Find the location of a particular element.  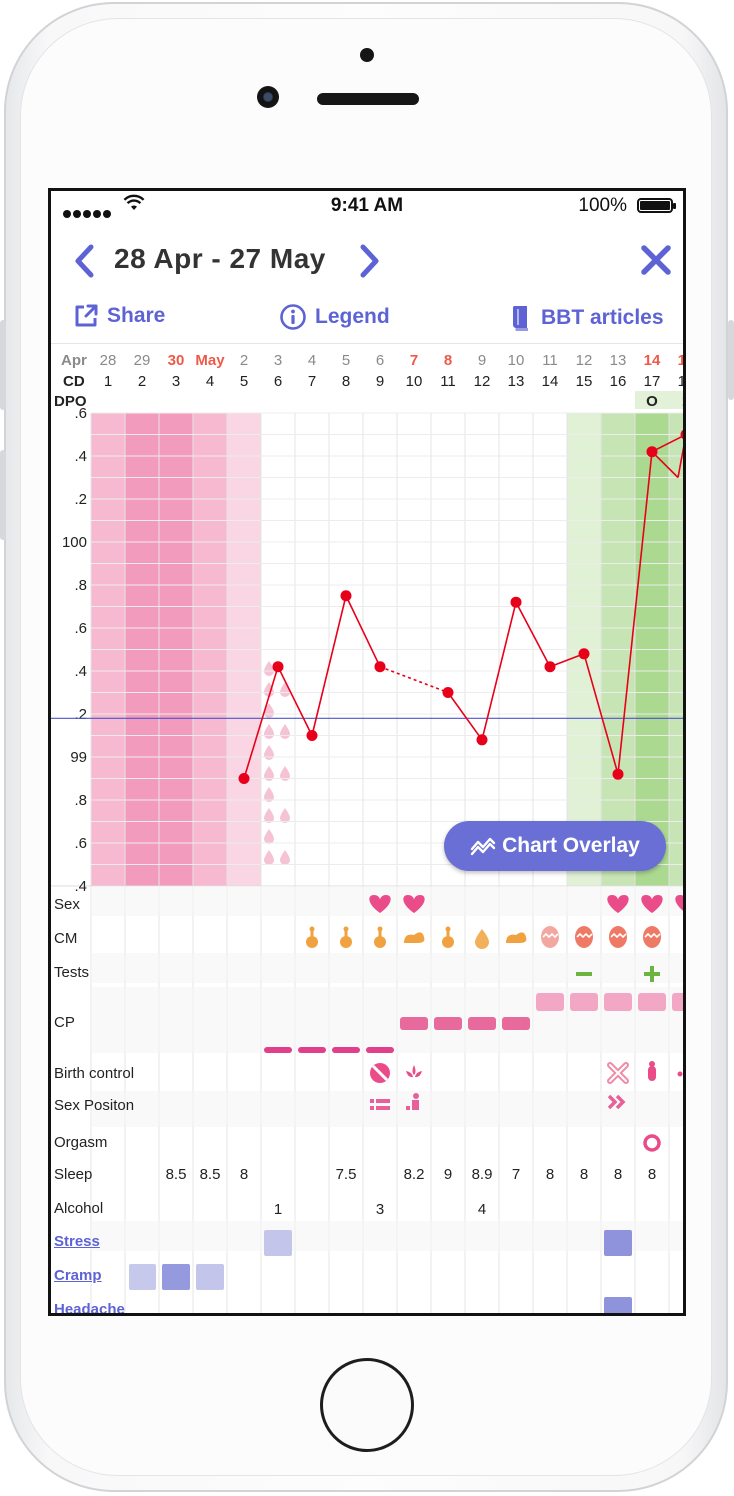

day-date: 14 is located at coordinates (652, 360).